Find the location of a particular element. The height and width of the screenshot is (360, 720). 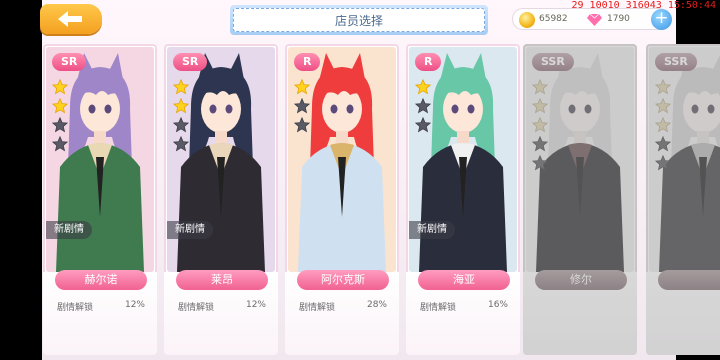

character-name: 阿尔克斯 is located at coordinates (343, 280).